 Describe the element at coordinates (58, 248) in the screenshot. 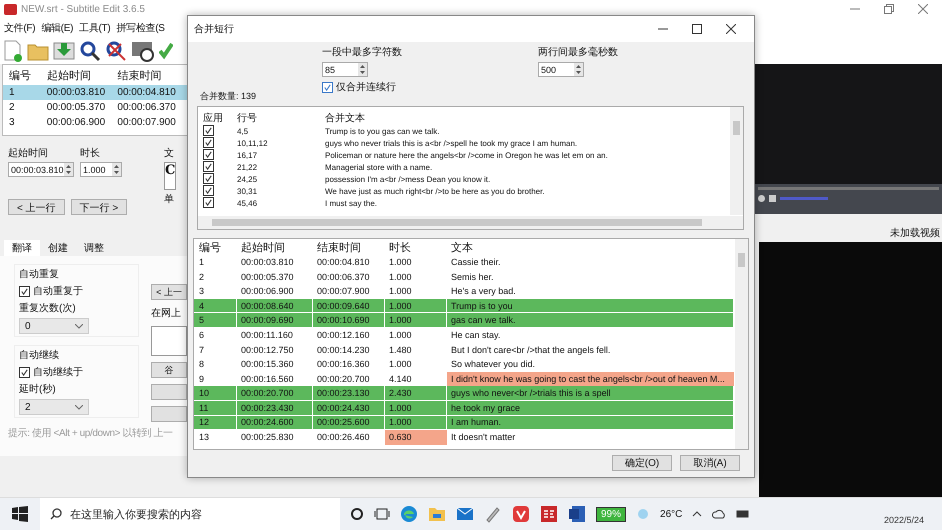

I see `tab: 创建` at that location.